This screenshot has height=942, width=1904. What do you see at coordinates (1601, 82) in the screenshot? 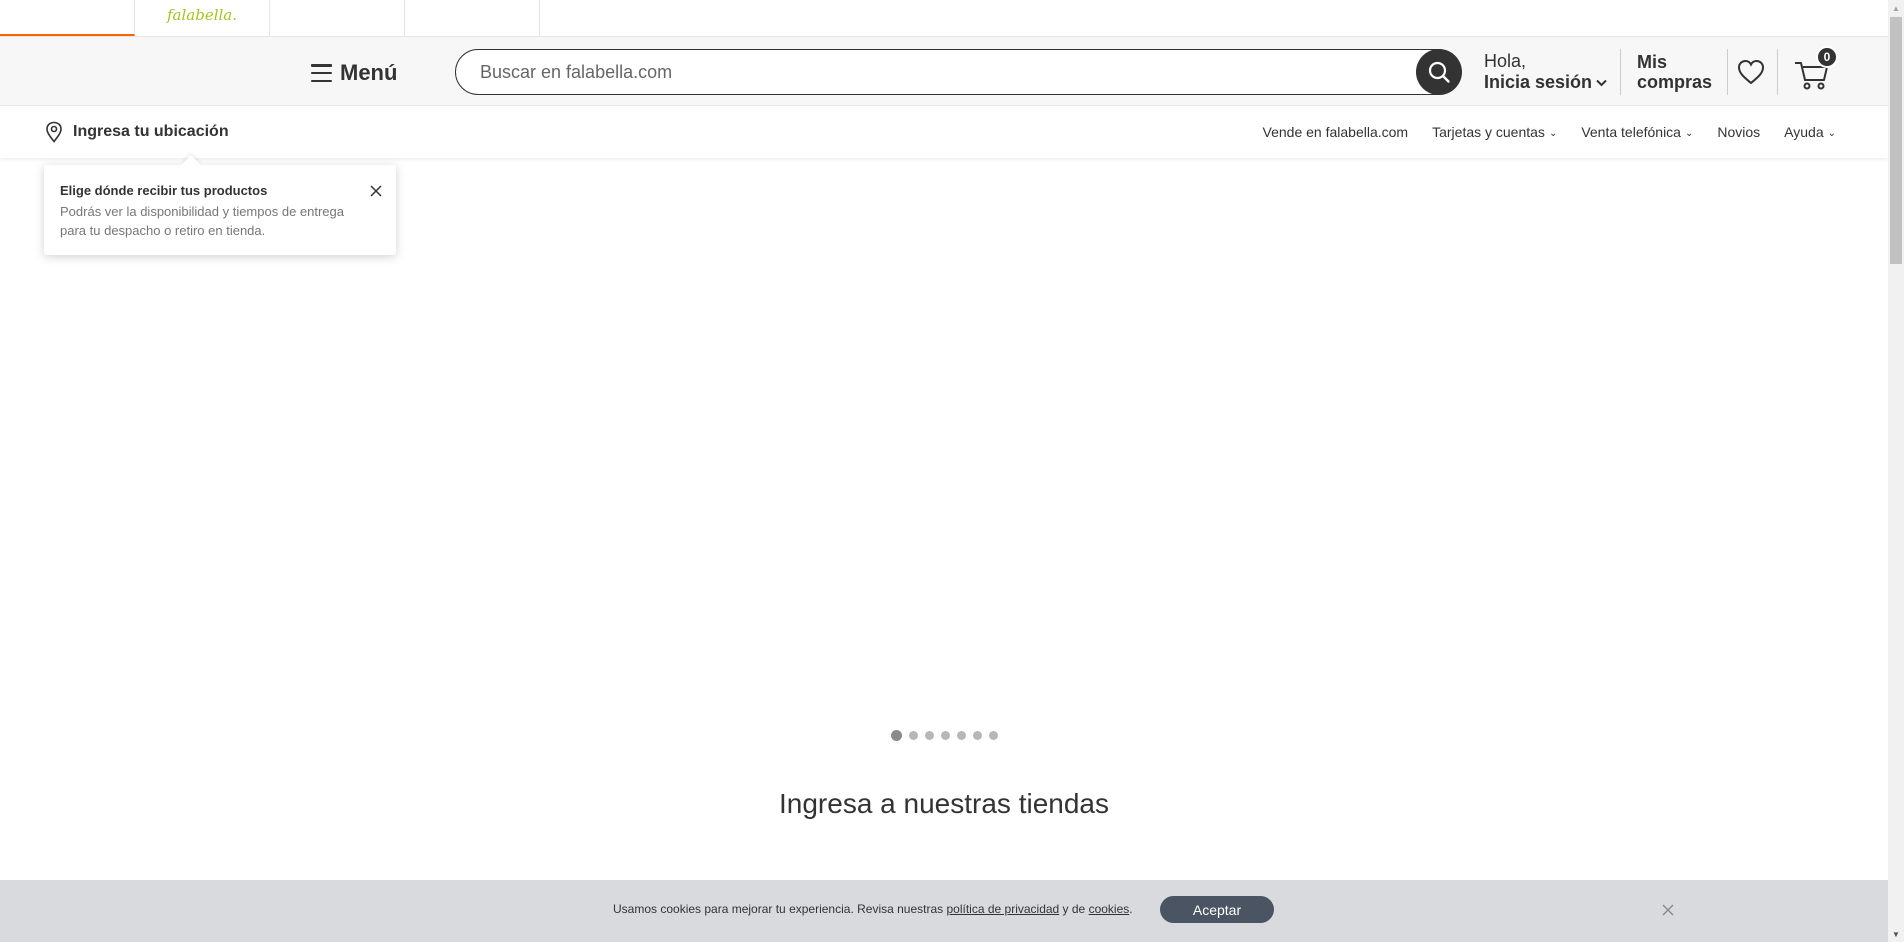
I see `chevron-down-icon` at bounding box center [1601, 82].